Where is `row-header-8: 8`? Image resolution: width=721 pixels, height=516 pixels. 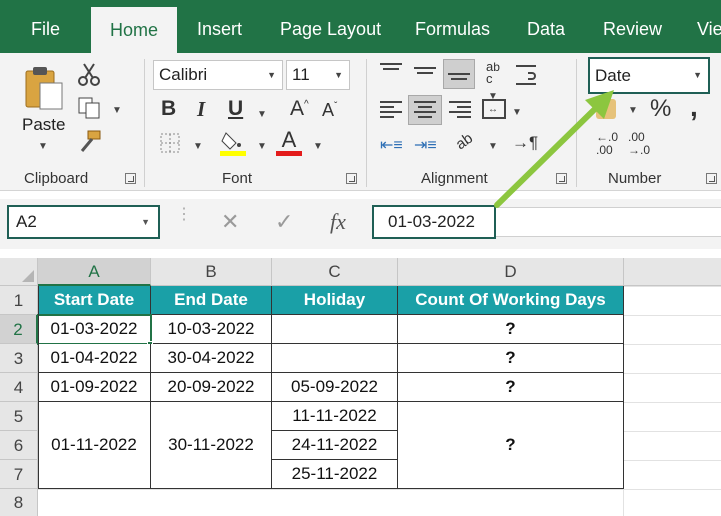 row-header-8: 8 is located at coordinates (19, 502).